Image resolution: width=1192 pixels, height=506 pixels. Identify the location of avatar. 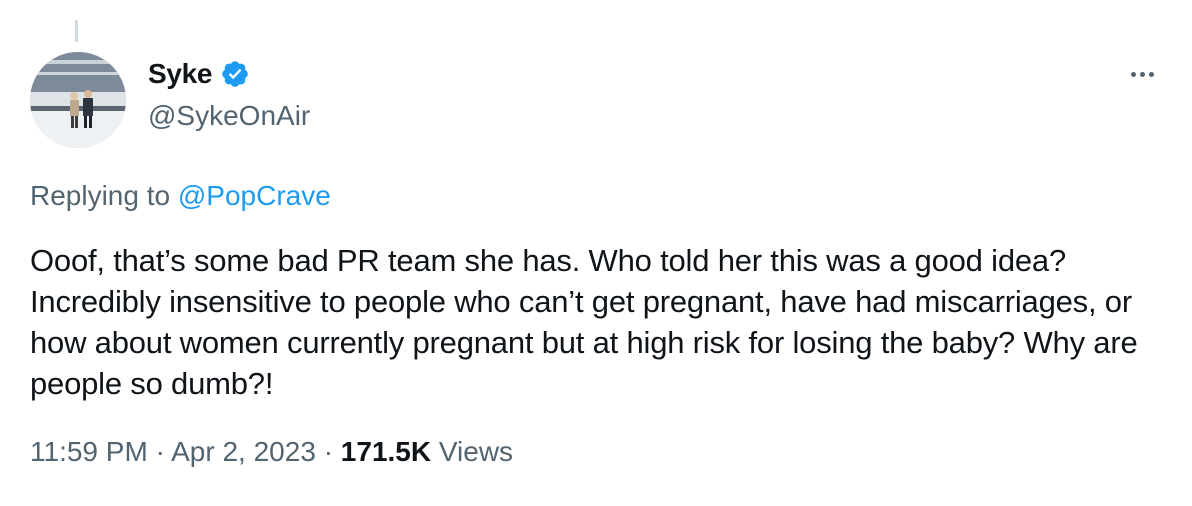
(78, 100).